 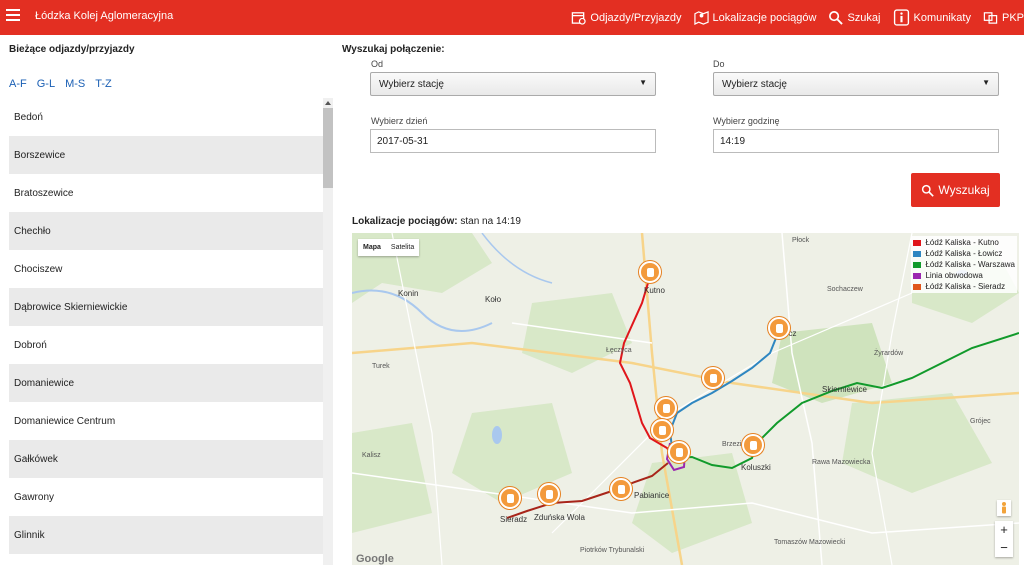 What do you see at coordinates (1003, 17) in the screenshot?
I see `nav-pkp: PKP` at bounding box center [1003, 17].